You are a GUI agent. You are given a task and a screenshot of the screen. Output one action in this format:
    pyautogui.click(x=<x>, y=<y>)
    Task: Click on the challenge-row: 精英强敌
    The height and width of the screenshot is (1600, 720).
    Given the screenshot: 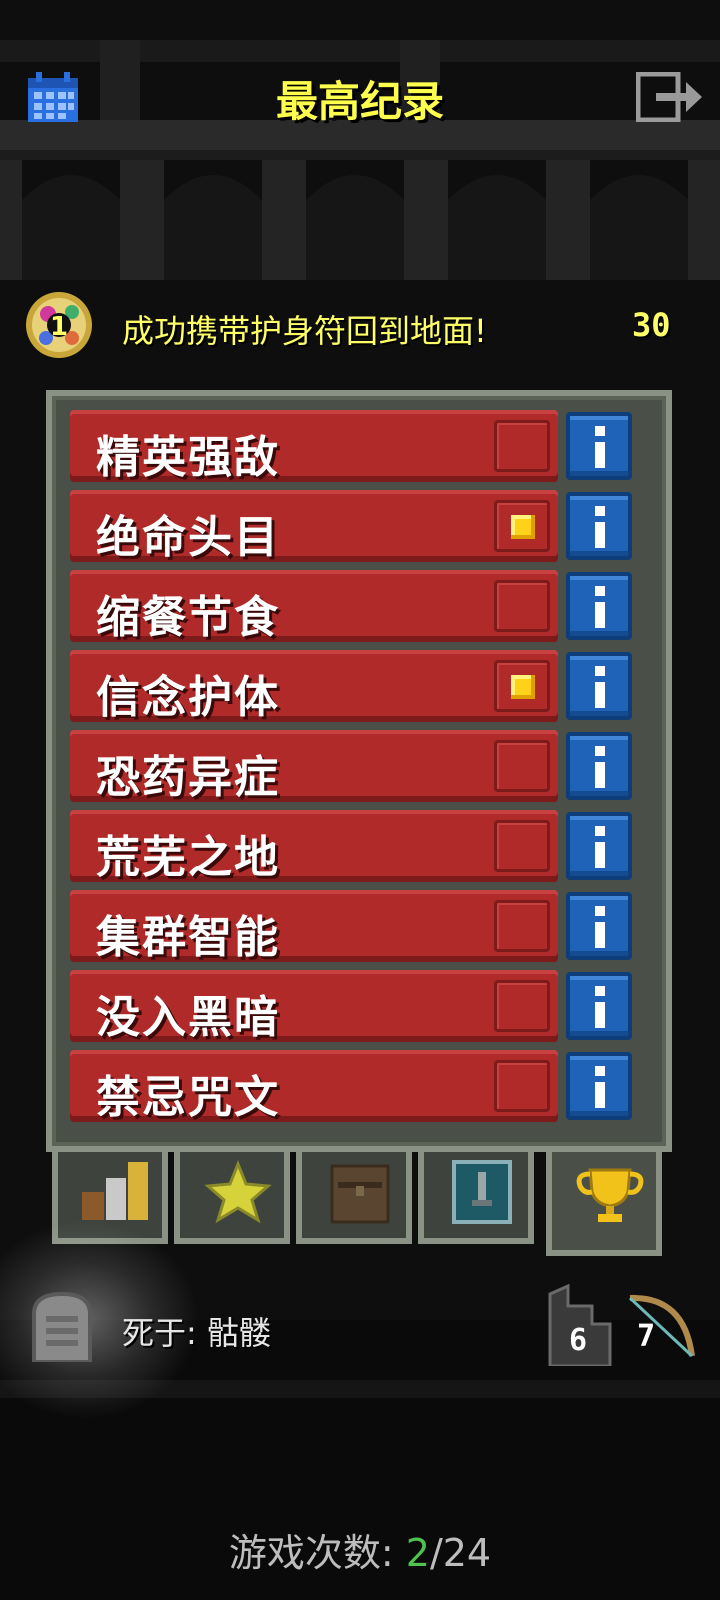 What is the action you would take?
    pyautogui.click(x=353, y=446)
    